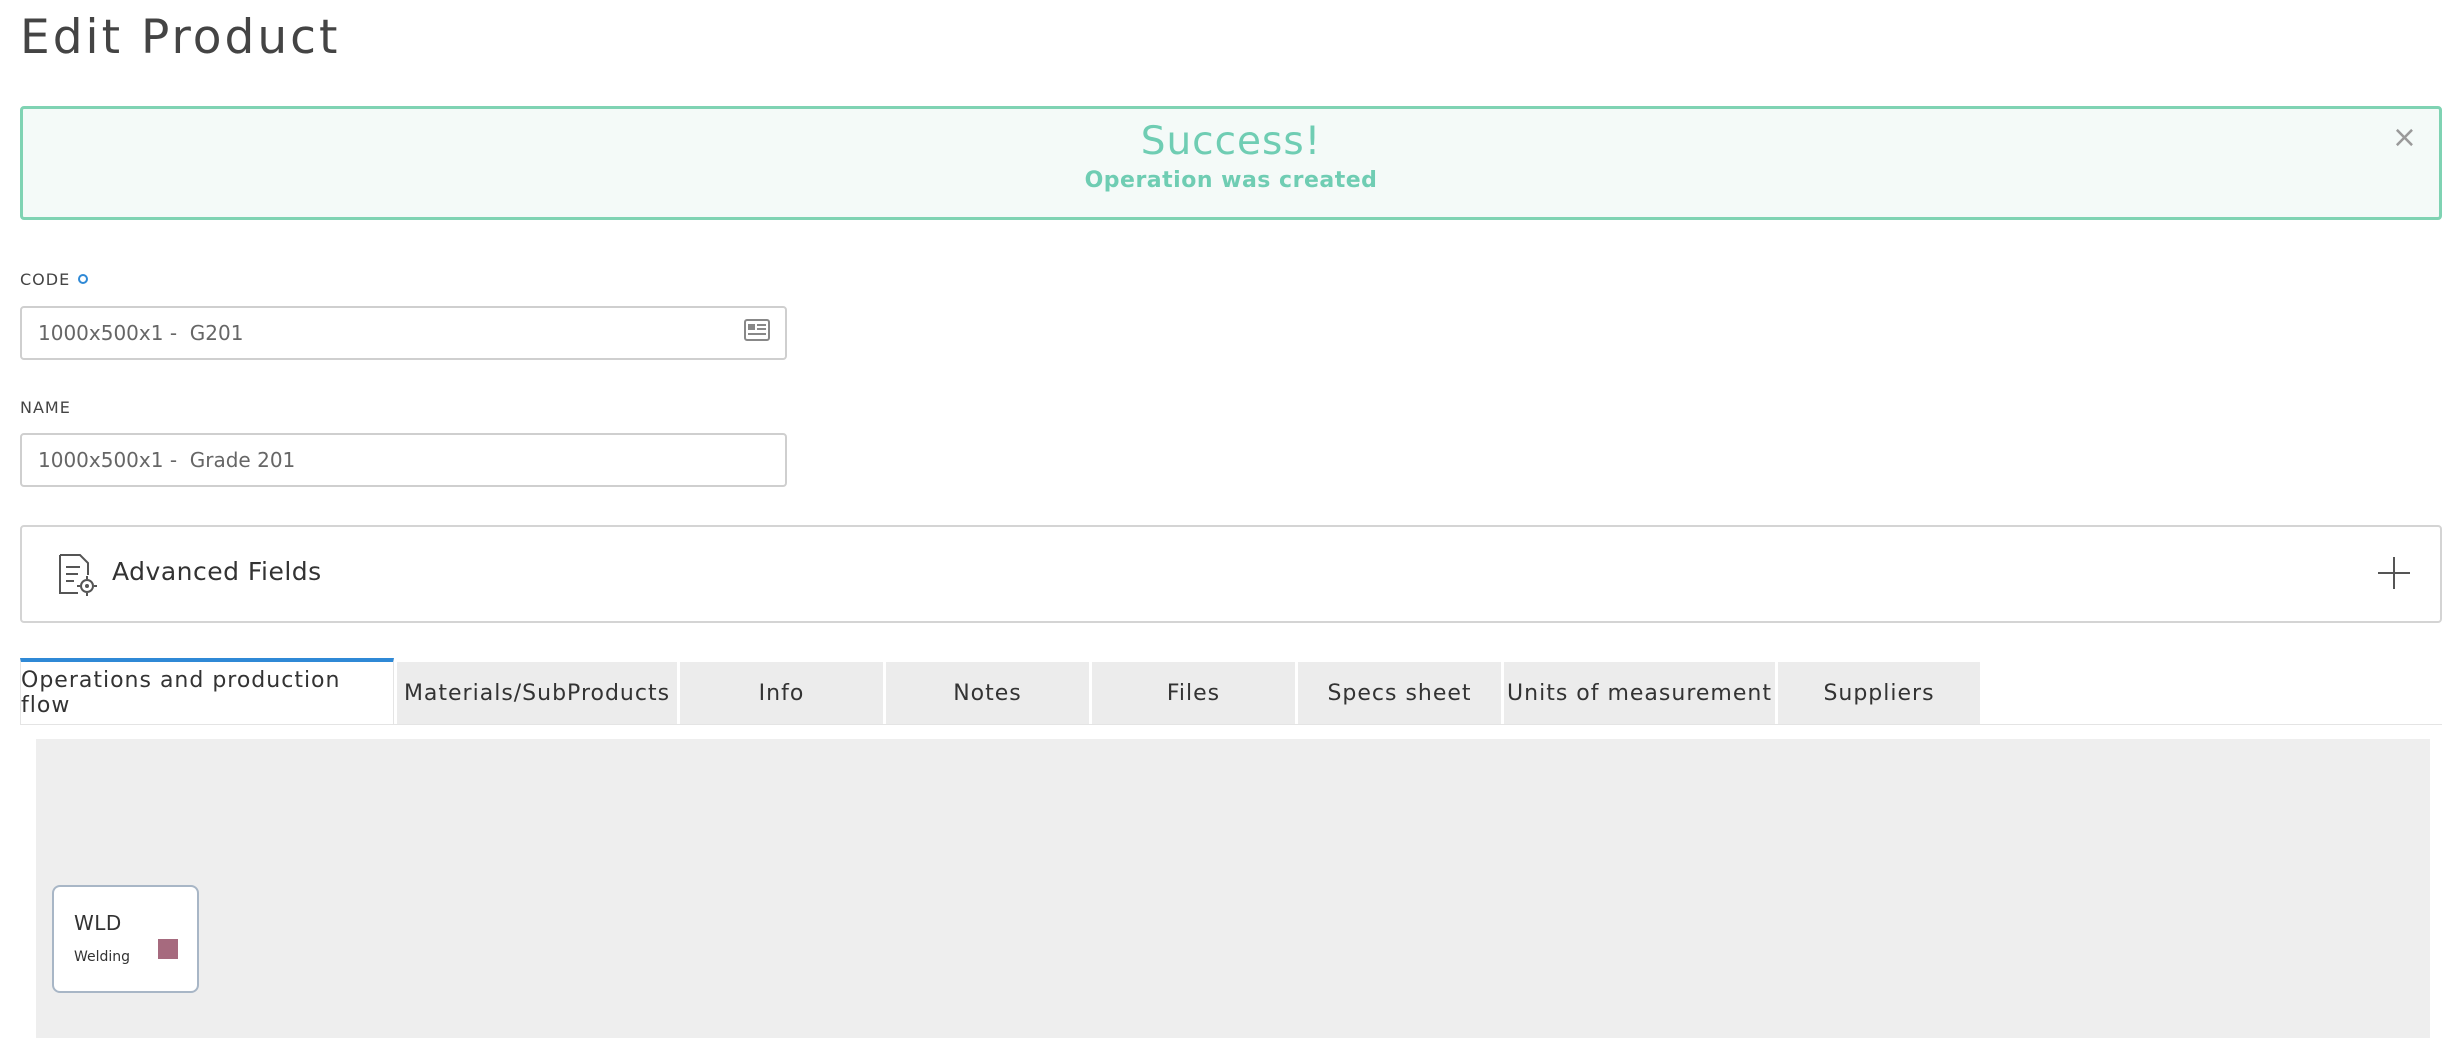 Image resolution: width=2464 pixels, height=1038 pixels. I want to click on alert-message: Operation was created, so click(1231, 180).